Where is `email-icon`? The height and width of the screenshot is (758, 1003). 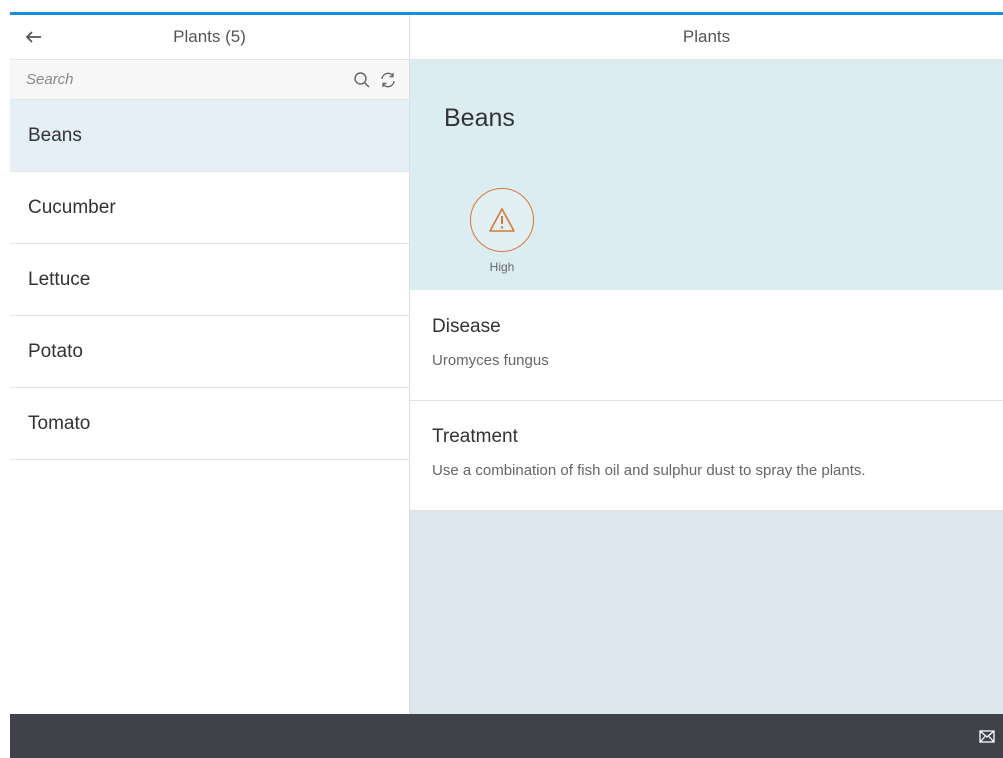 email-icon is located at coordinates (987, 736).